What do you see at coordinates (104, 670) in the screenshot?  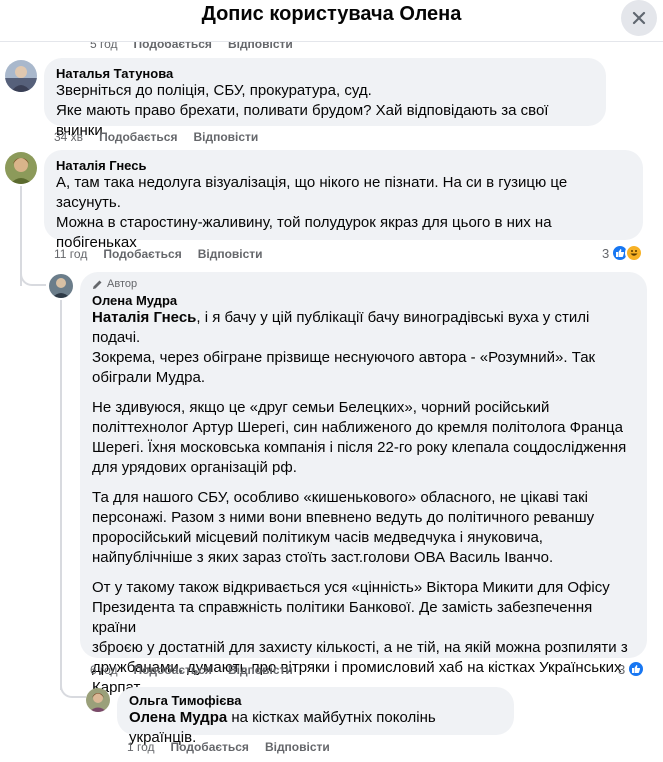 I see `comment-time: 6 год` at bounding box center [104, 670].